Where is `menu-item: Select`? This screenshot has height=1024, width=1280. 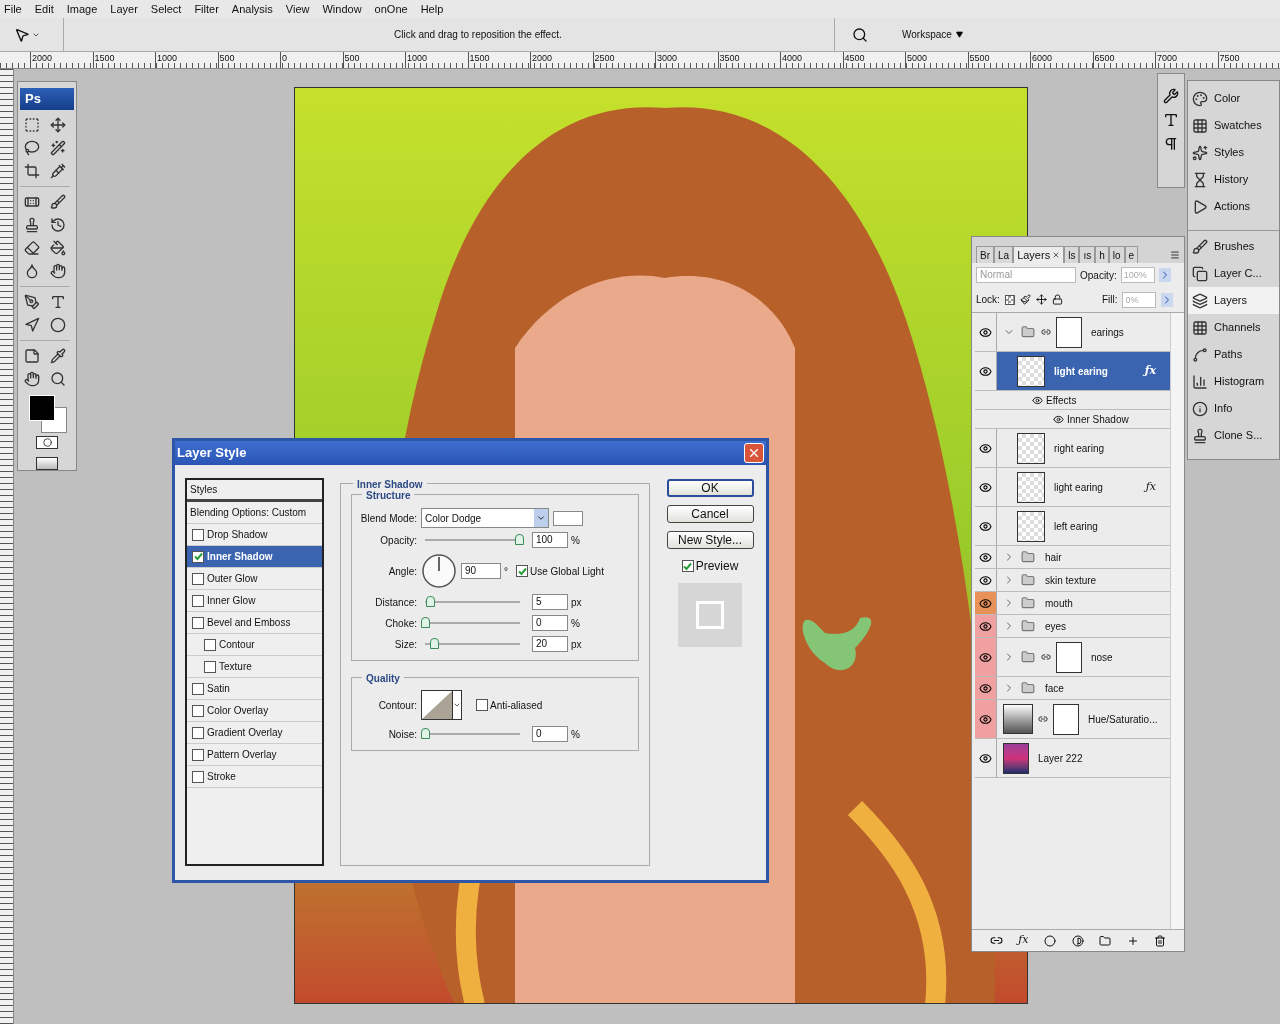 menu-item: Select is located at coordinates (166, 9).